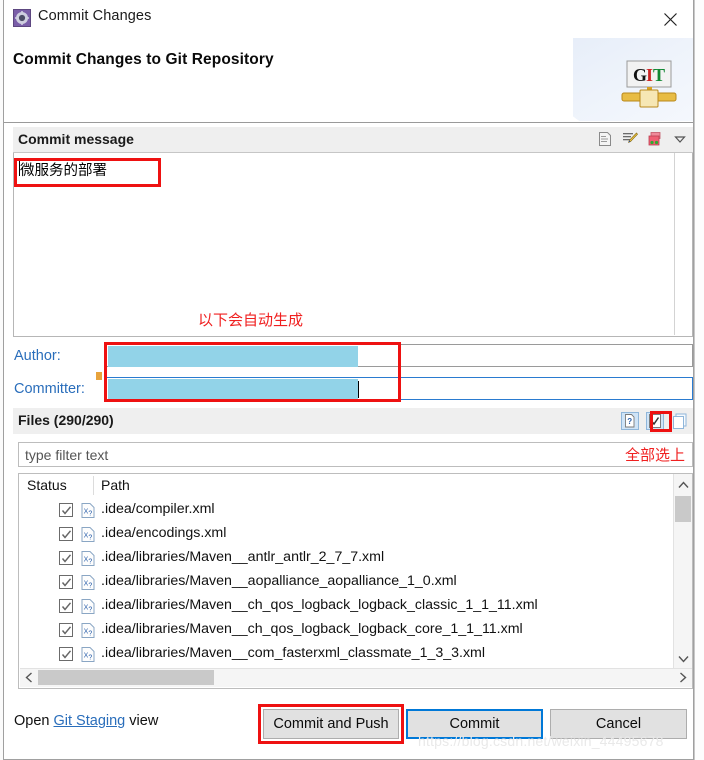 The image size is (704, 760). I want to click on scroll-up-icon, so click(683, 485).